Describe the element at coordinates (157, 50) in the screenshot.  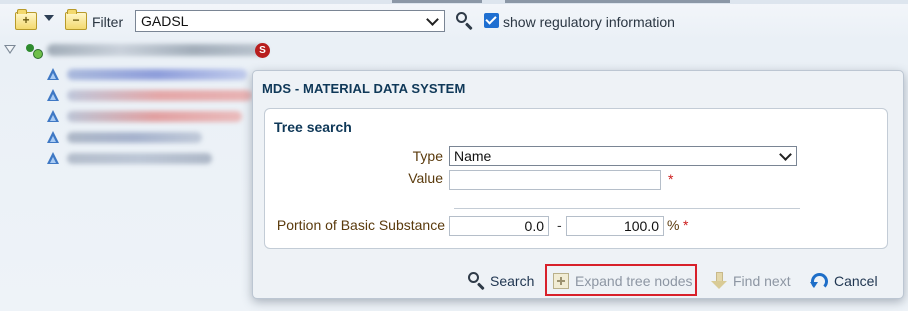
I see `tree-root-label-redacted` at that location.